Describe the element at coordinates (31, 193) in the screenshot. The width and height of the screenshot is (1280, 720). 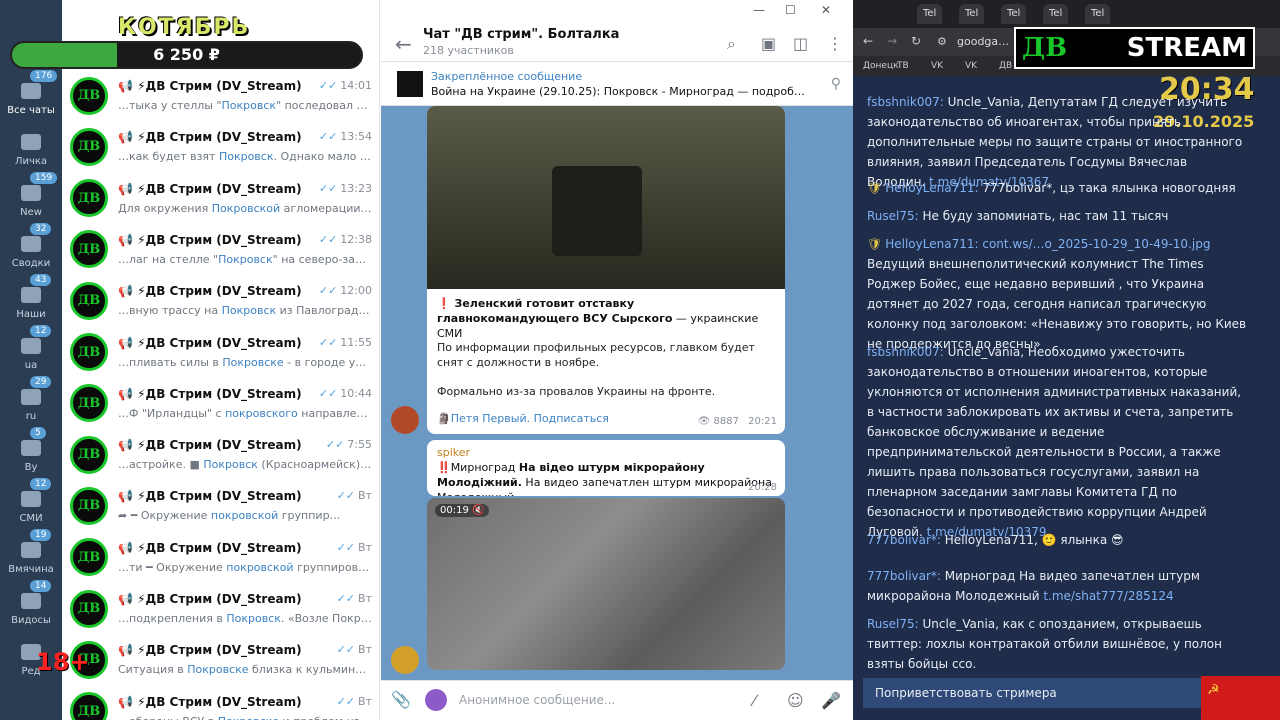
I see `folder-2: New 159` at that location.